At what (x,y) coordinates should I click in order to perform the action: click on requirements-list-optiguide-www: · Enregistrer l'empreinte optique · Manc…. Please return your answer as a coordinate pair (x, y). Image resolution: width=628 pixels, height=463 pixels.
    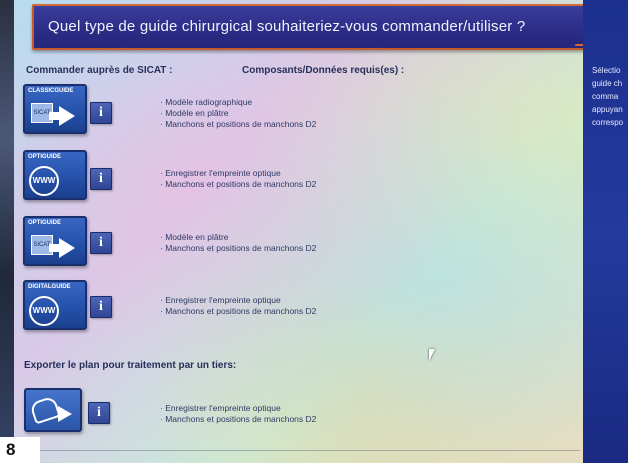
    Looking at the image, I should click on (238, 179).